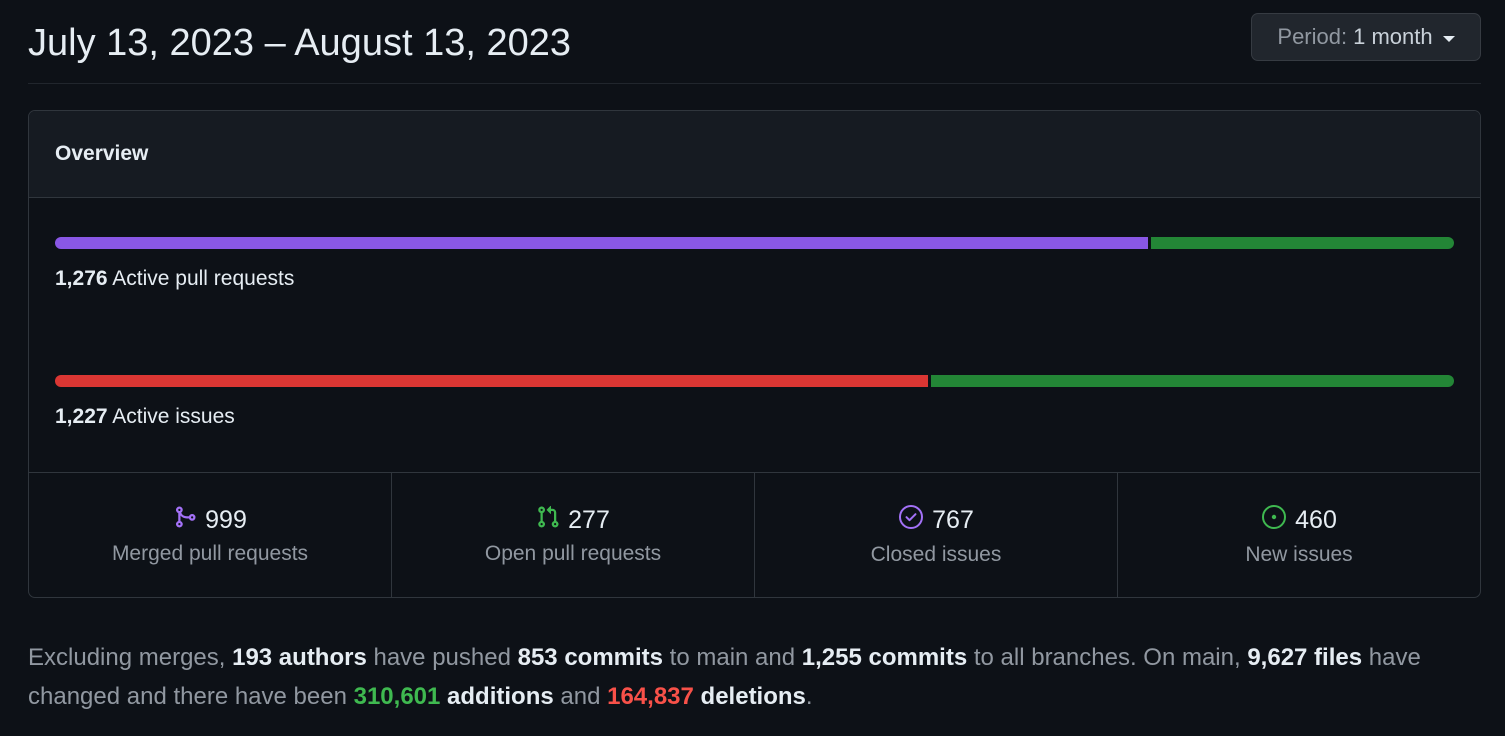 This screenshot has width=1505, height=736. Describe the element at coordinates (299, 43) in the screenshot. I see `date-range-title: July 13, 2023 – August 13, 2023` at that location.